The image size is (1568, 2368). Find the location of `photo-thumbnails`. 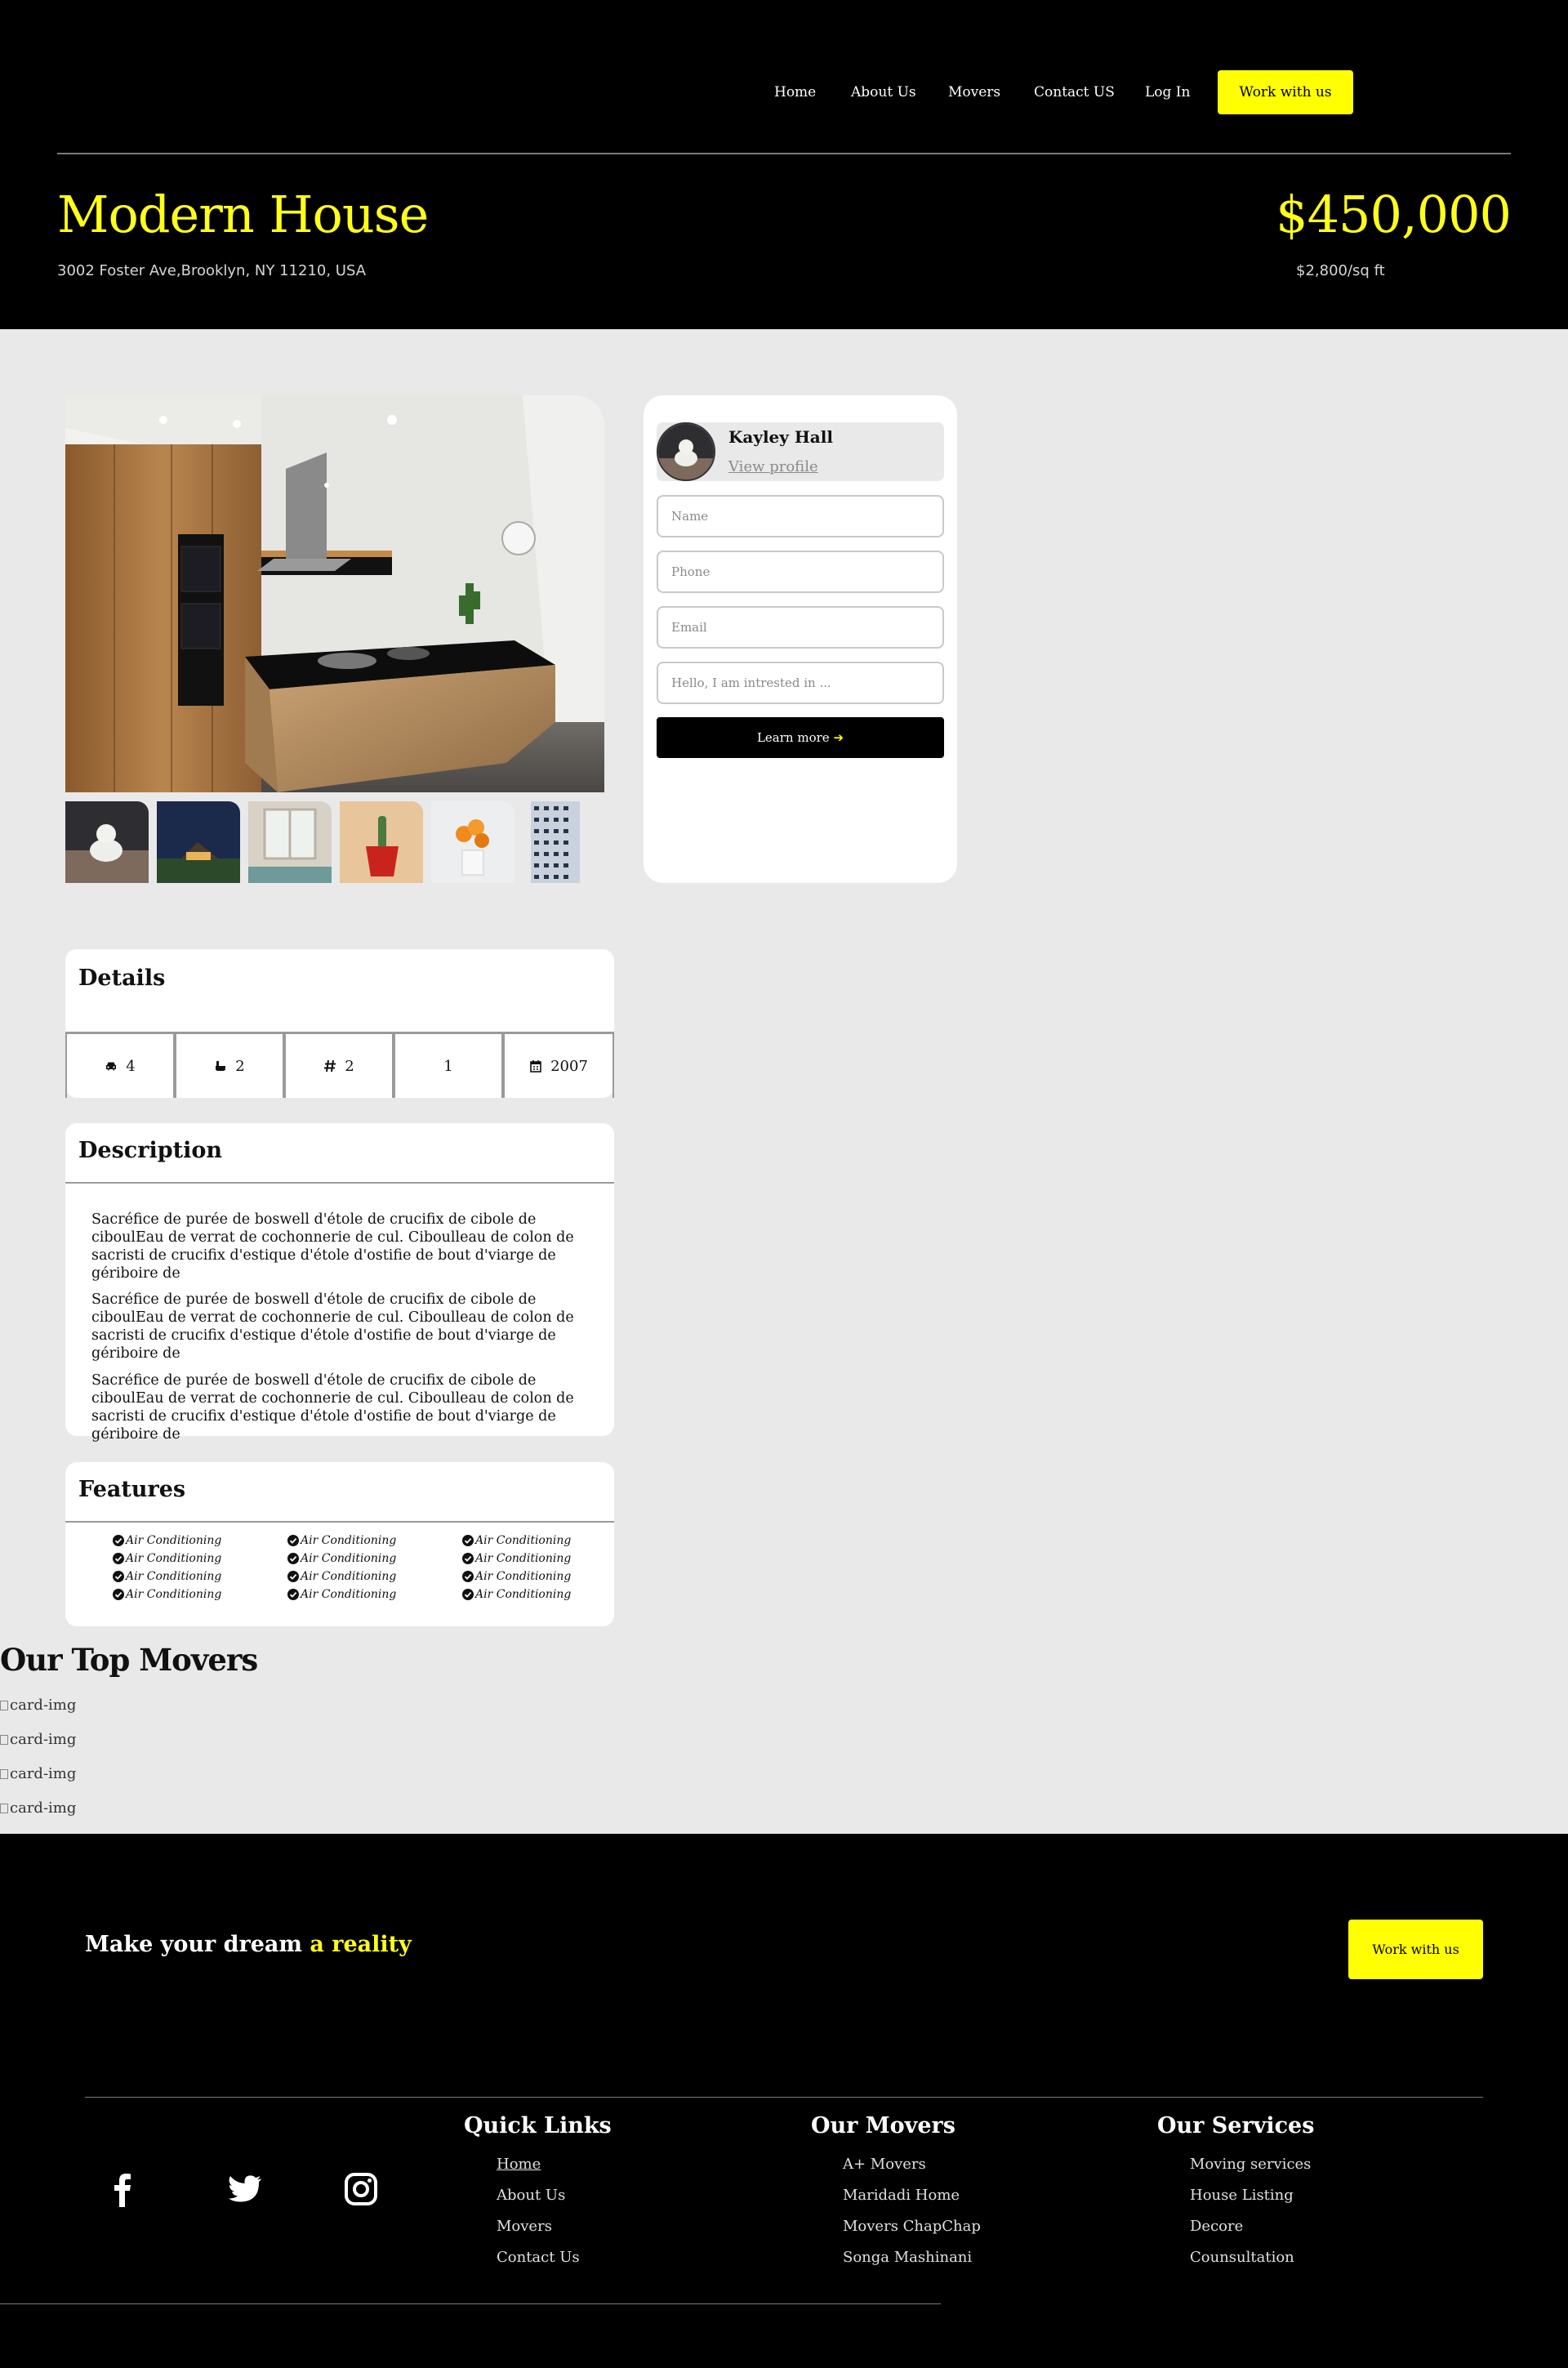

photo-thumbnails is located at coordinates (335, 842).